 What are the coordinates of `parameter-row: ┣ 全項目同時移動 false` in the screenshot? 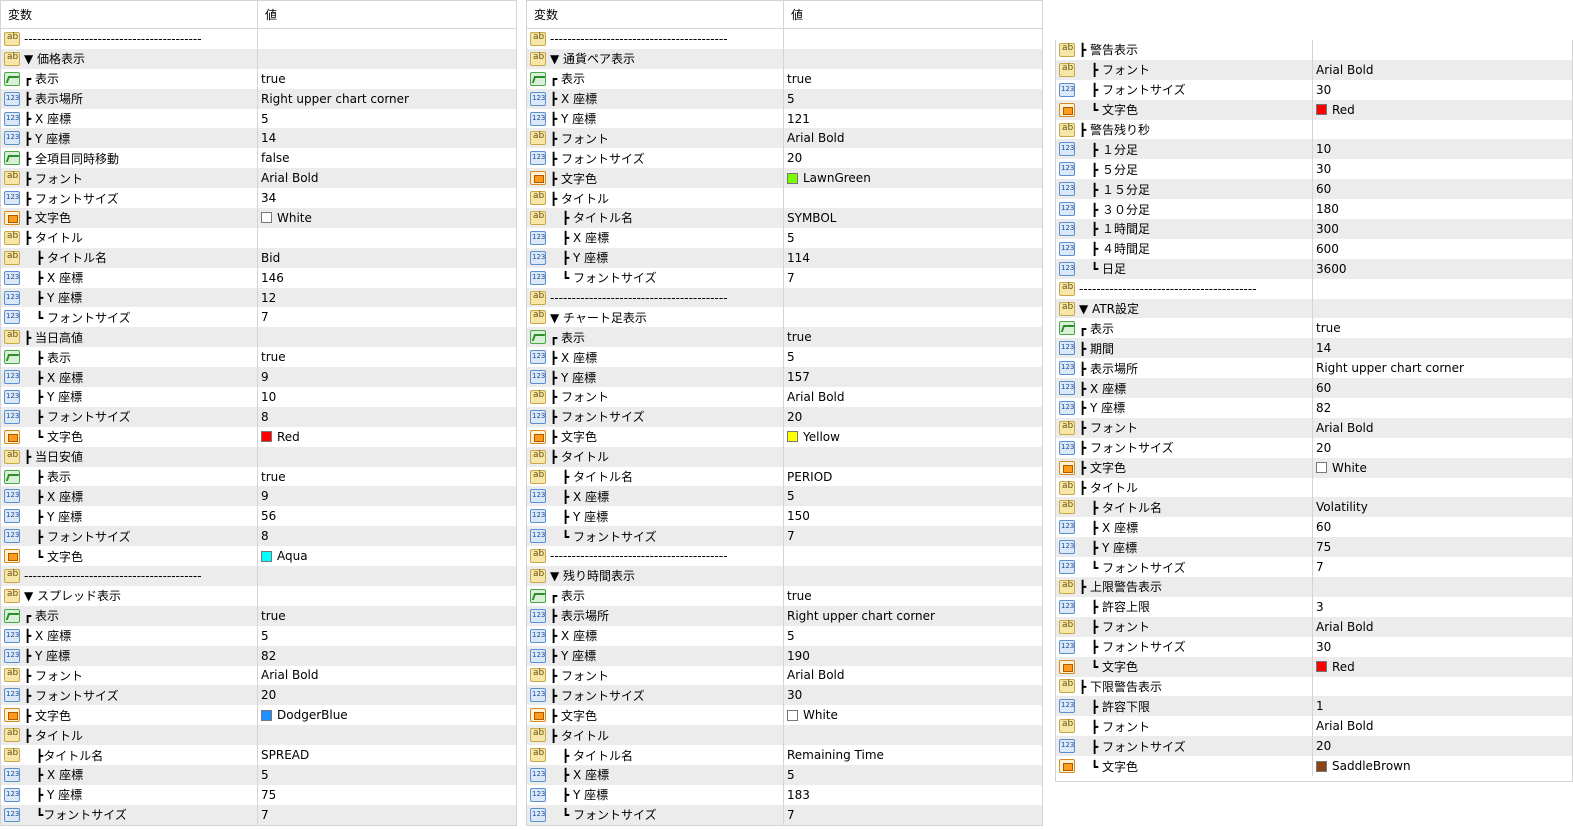 It's located at (258, 158).